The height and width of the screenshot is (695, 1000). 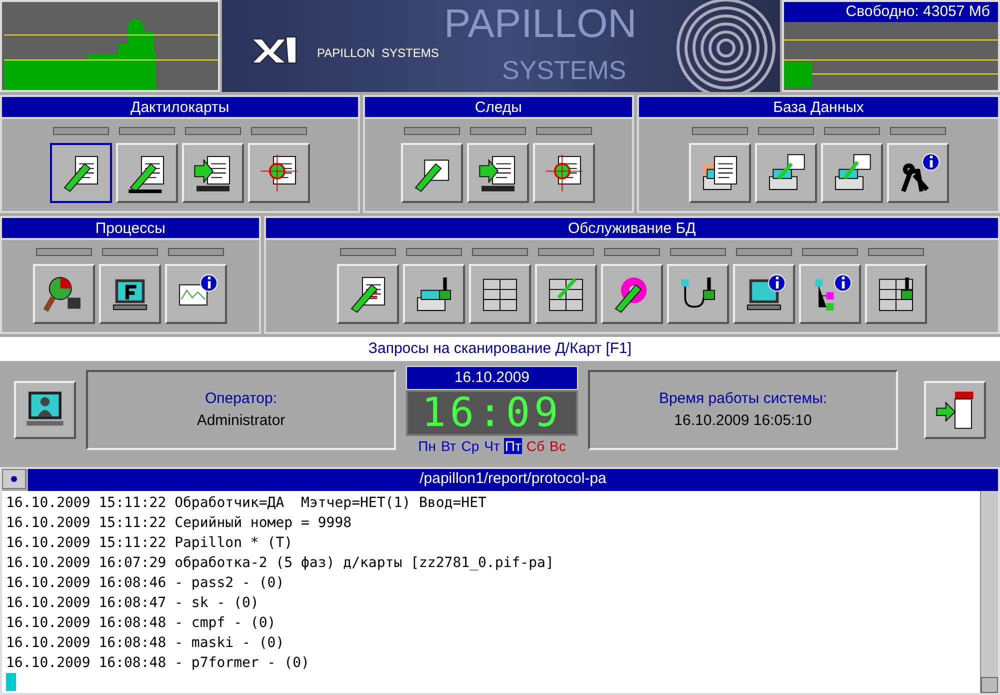 What do you see at coordinates (280, 563) in the screenshot?
I see `log-line: 16.10.2009 16:07:29 обработка-2 (5 фаз) д/карты [zz2781_0.pif-pa]` at bounding box center [280, 563].